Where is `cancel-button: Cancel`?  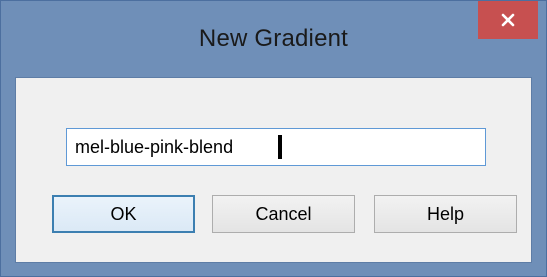
cancel-button: Cancel is located at coordinates (283, 214).